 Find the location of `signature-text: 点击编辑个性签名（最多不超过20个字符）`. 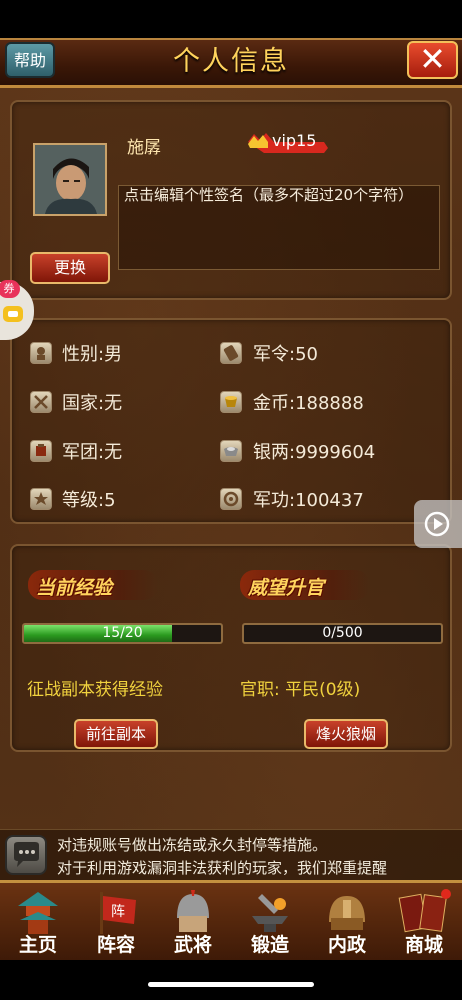

signature-text: 点击编辑个性签名（最多不超过20个字符） is located at coordinates (279, 195).